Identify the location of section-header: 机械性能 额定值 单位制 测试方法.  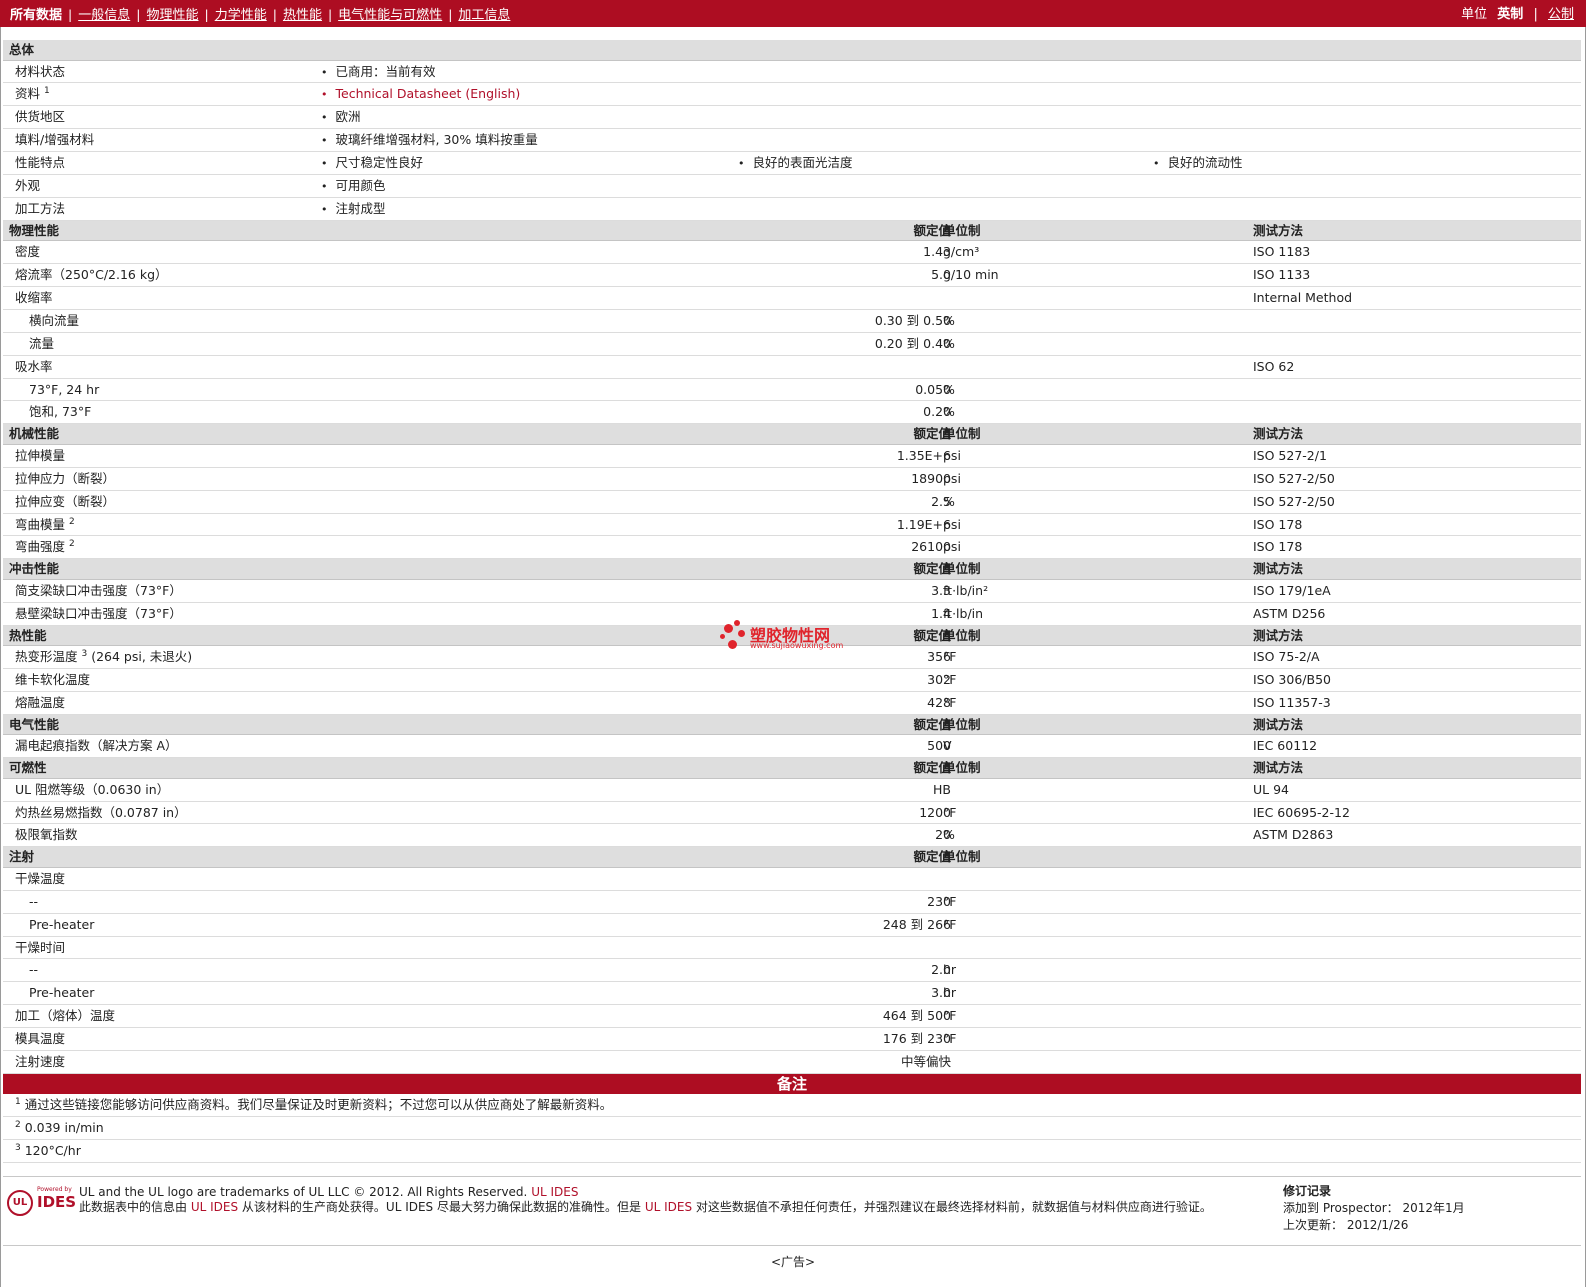
(792, 434).